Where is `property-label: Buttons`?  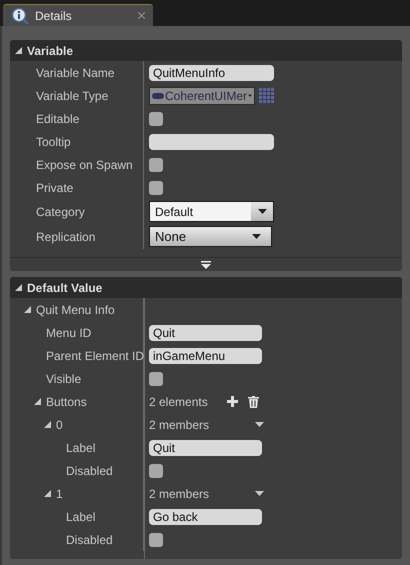
property-label: Buttons is located at coordinates (66, 401).